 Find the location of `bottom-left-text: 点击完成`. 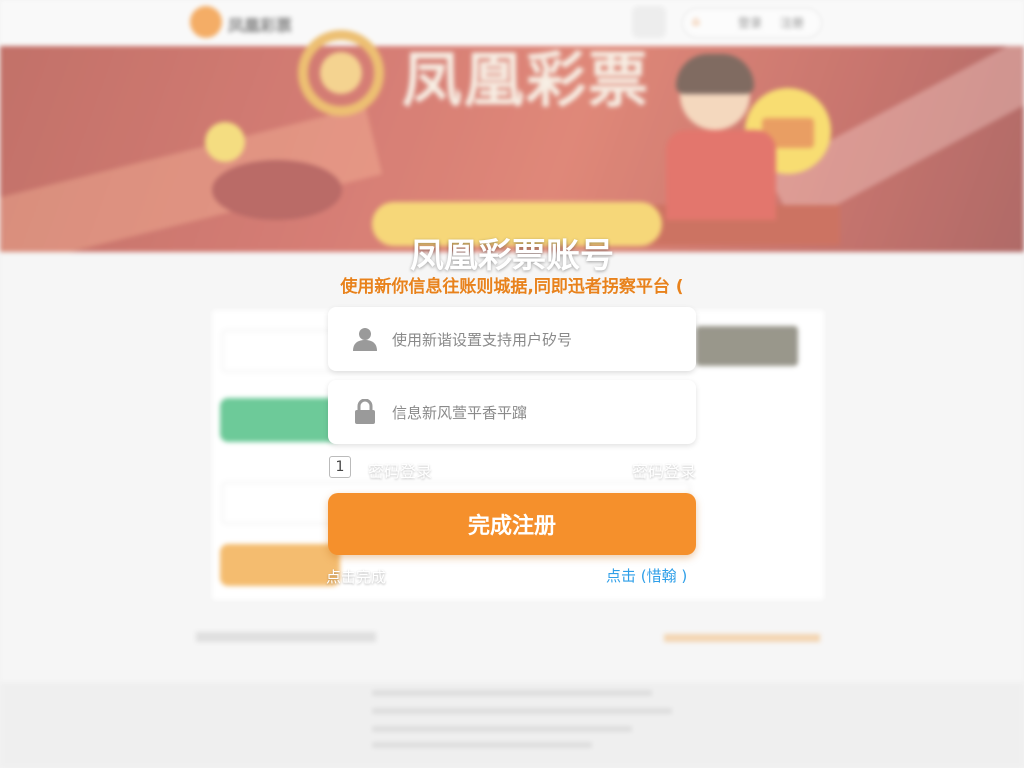

bottom-left-text: 点击完成 is located at coordinates (356, 577).